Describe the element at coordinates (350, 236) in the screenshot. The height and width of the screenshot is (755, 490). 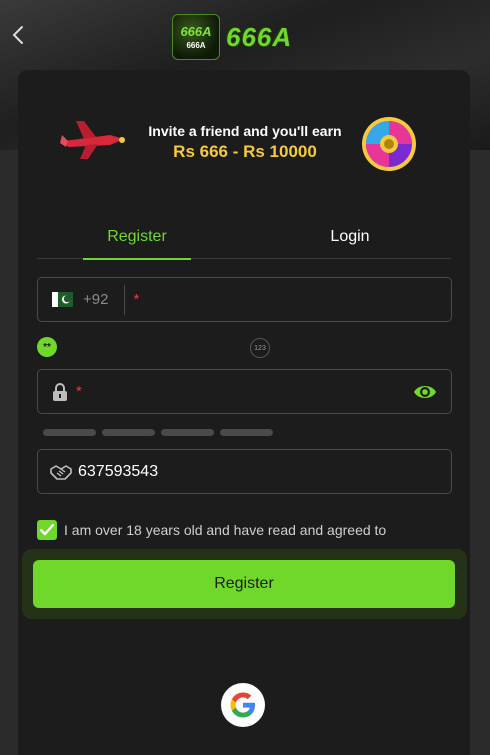
I see `tab-login: Login` at that location.